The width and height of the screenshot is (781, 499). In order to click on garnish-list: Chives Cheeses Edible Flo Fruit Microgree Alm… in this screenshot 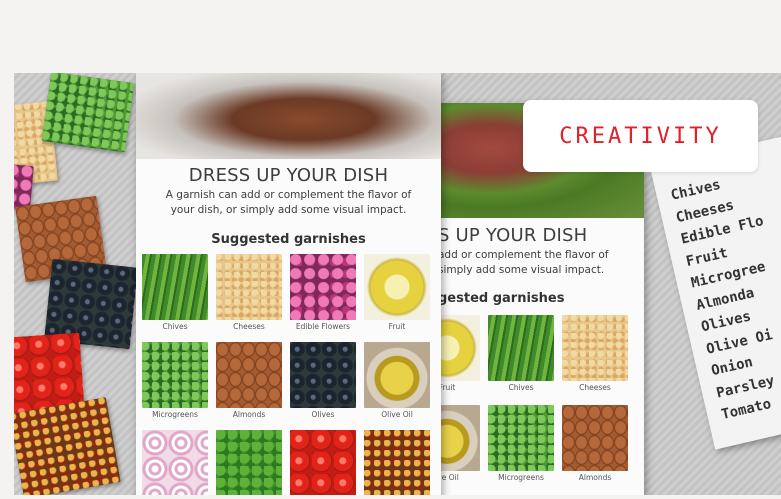, I will do `click(725, 291)`.